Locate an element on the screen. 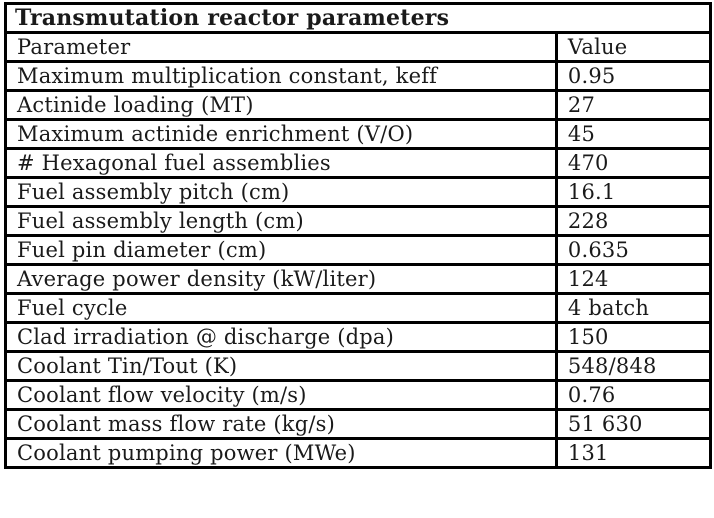 The width and height of the screenshot is (714, 518). header-row: Parameter Value is located at coordinates (358, 47).